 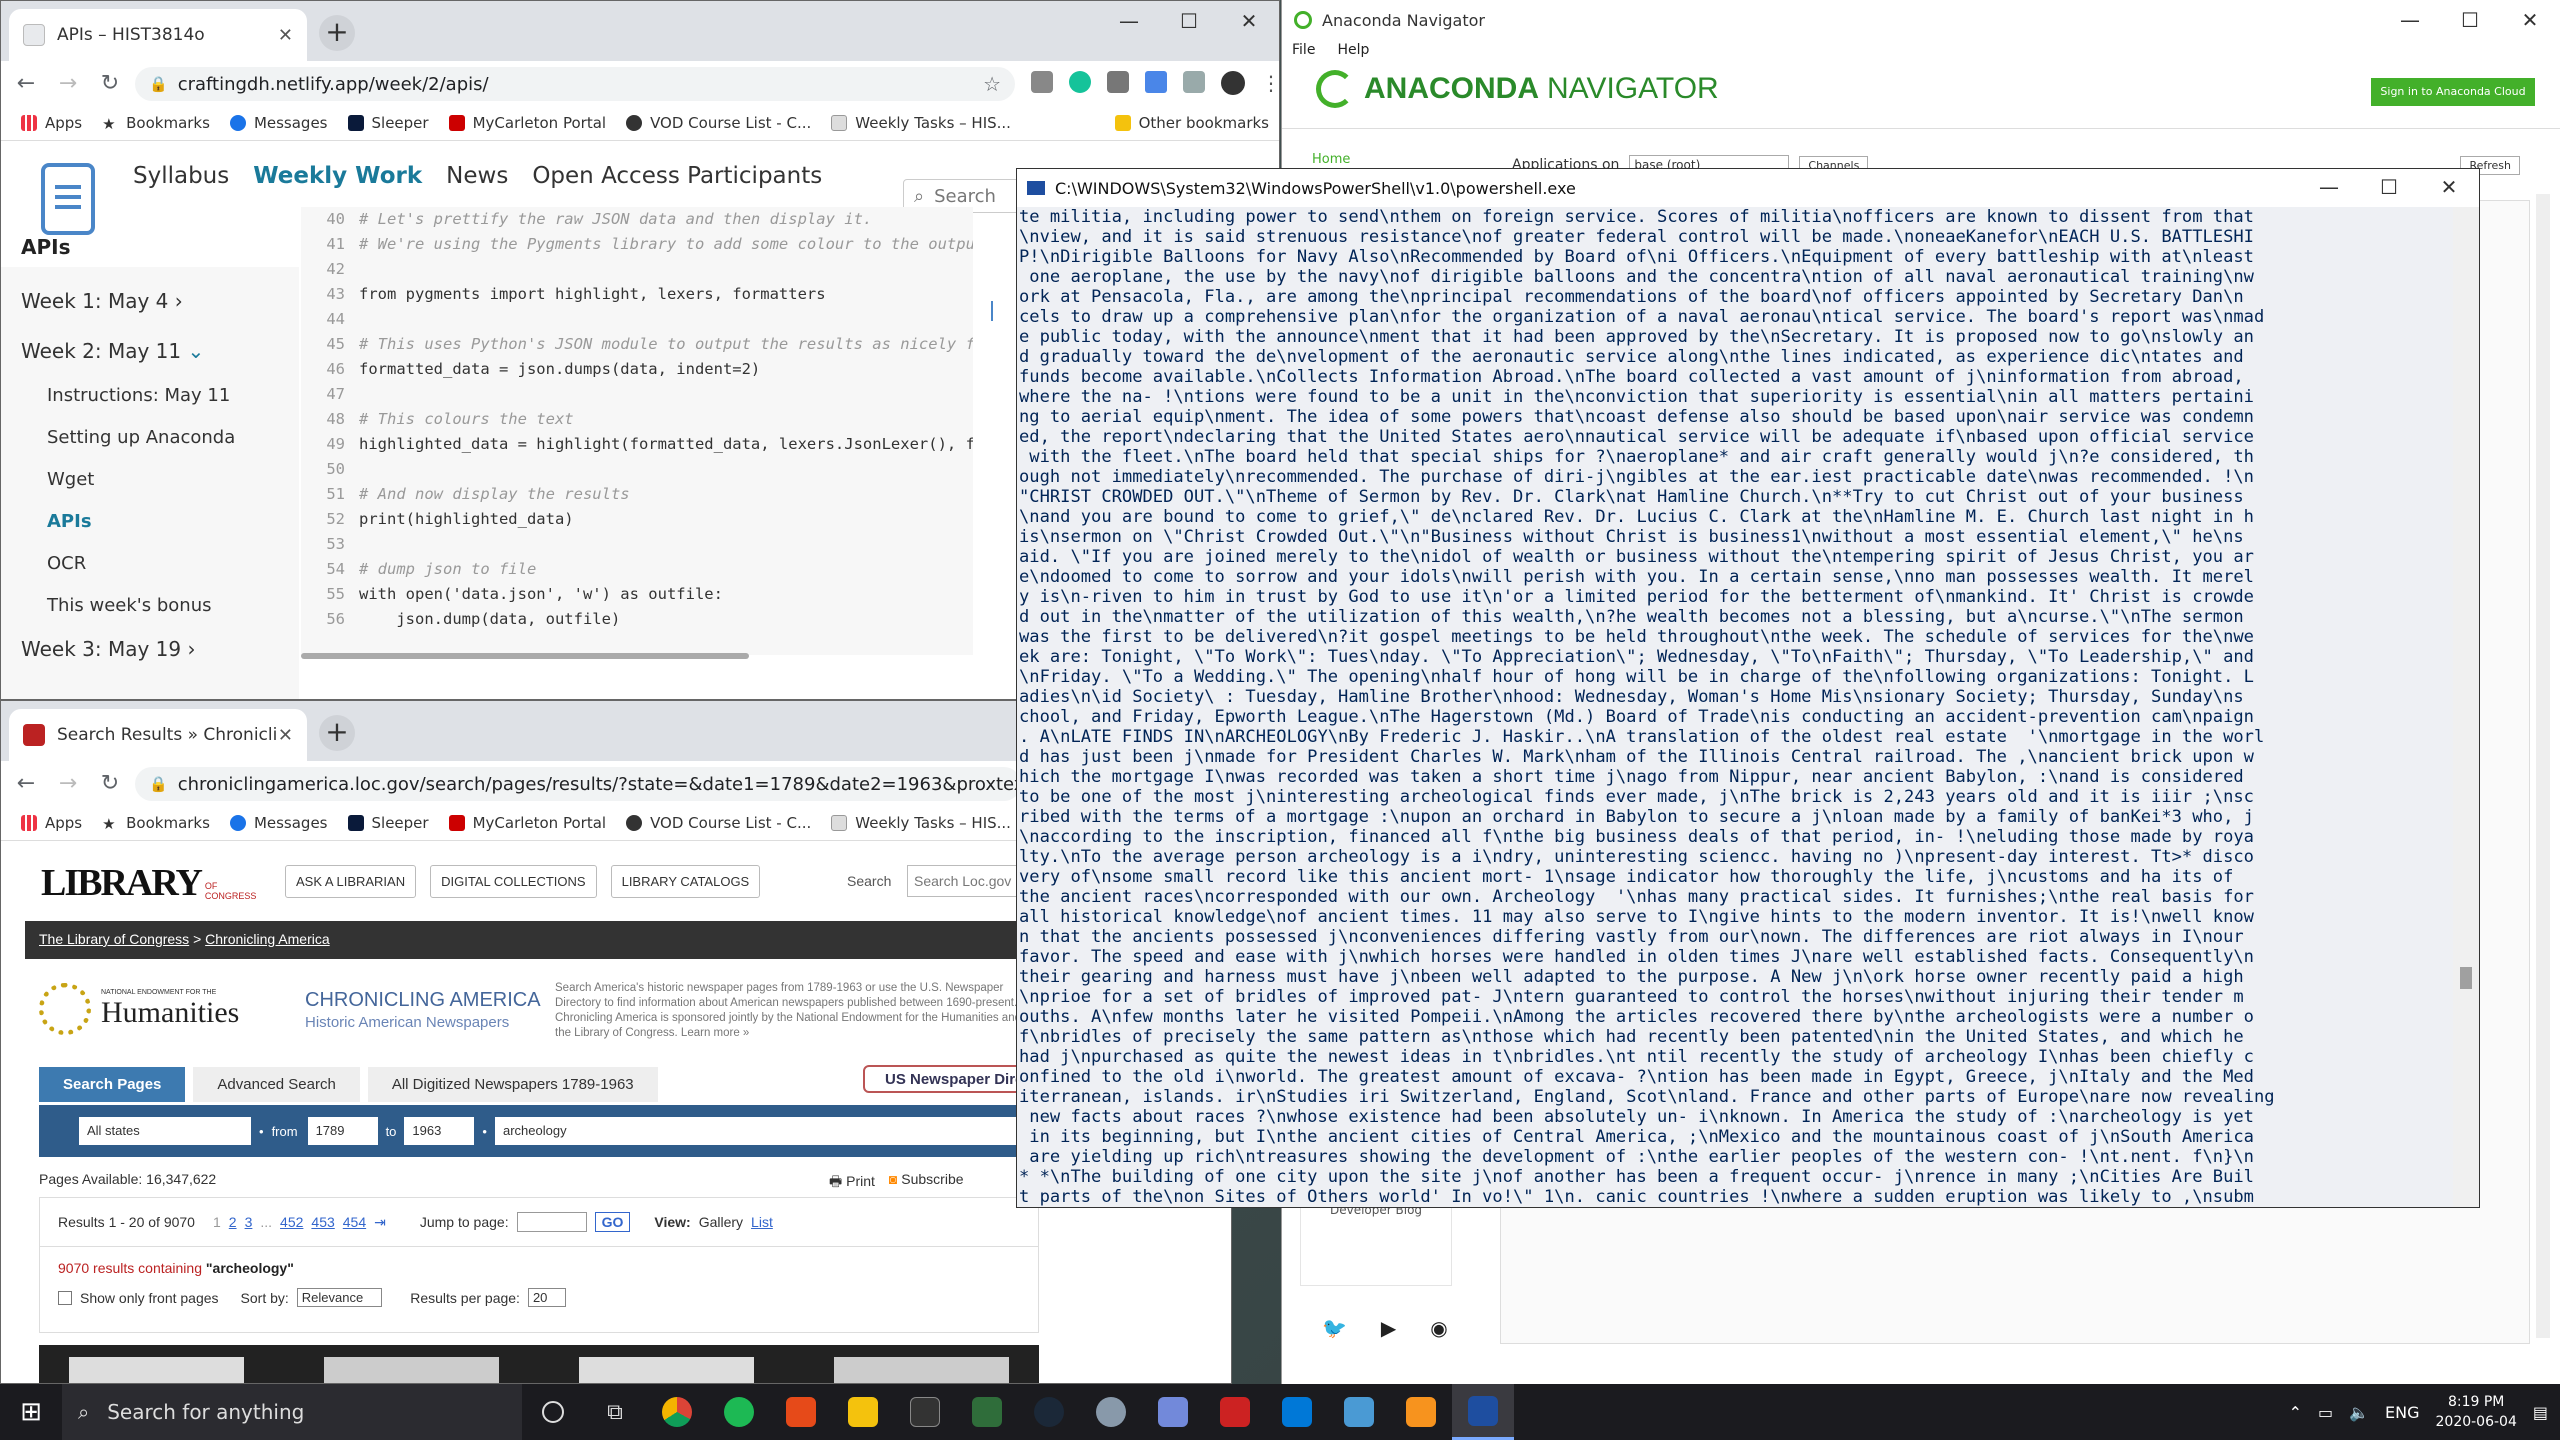 What do you see at coordinates (863, 1412) in the screenshot?
I see `taskbar-app-explorer` at bounding box center [863, 1412].